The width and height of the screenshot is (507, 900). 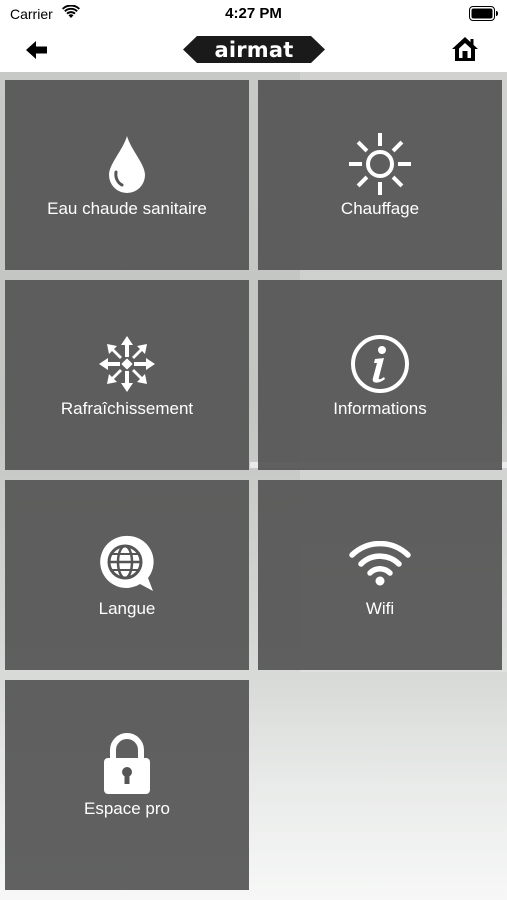 I want to click on wifi-icon, so click(x=380, y=564).